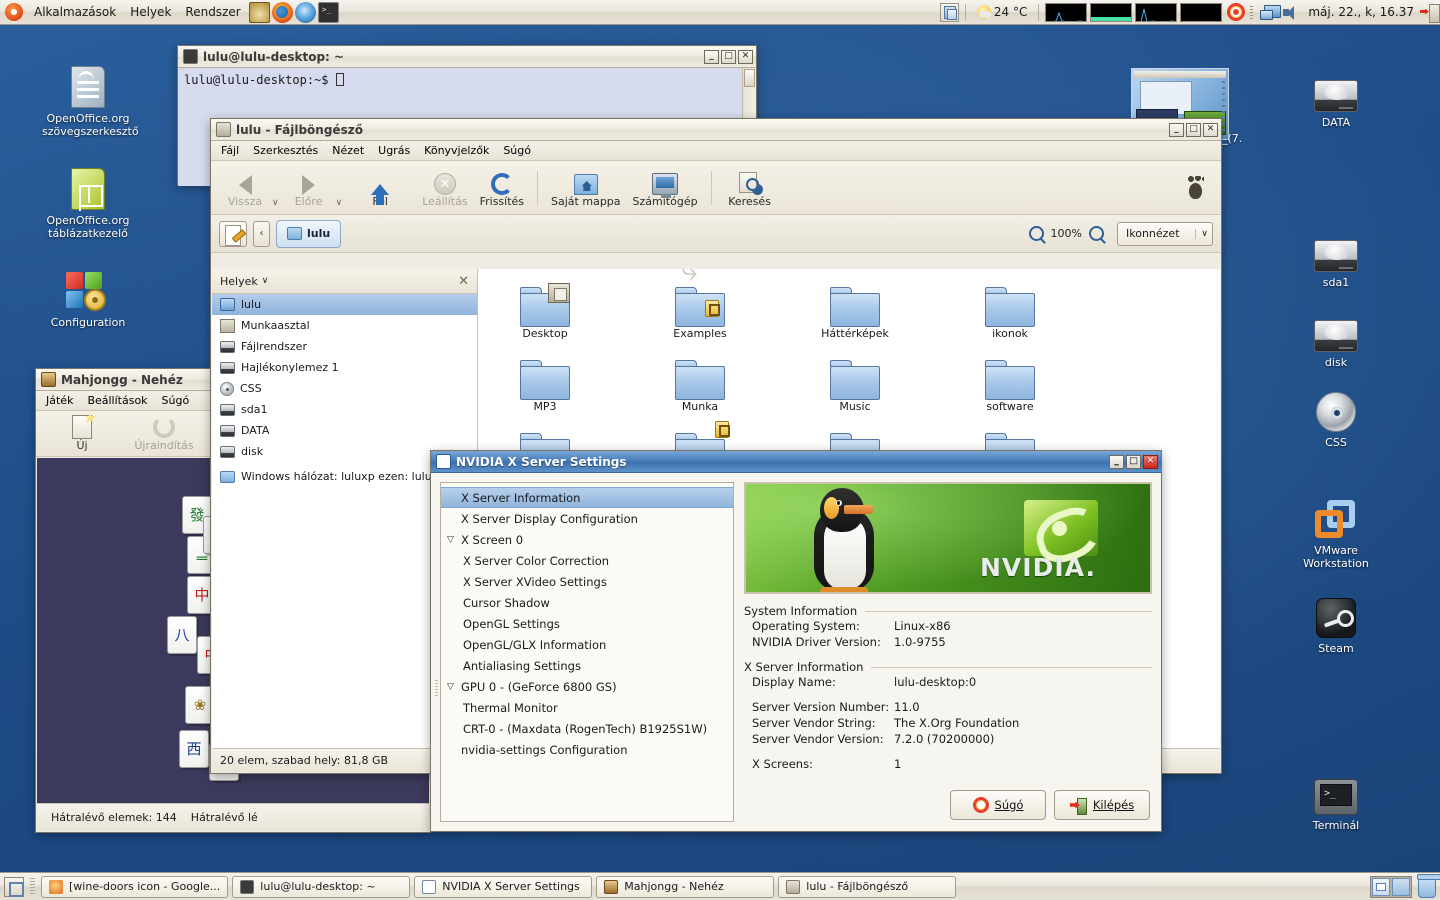  What do you see at coordinates (1361, 12) in the screenshot?
I see `clock: máj. 22., k, 16.37` at bounding box center [1361, 12].